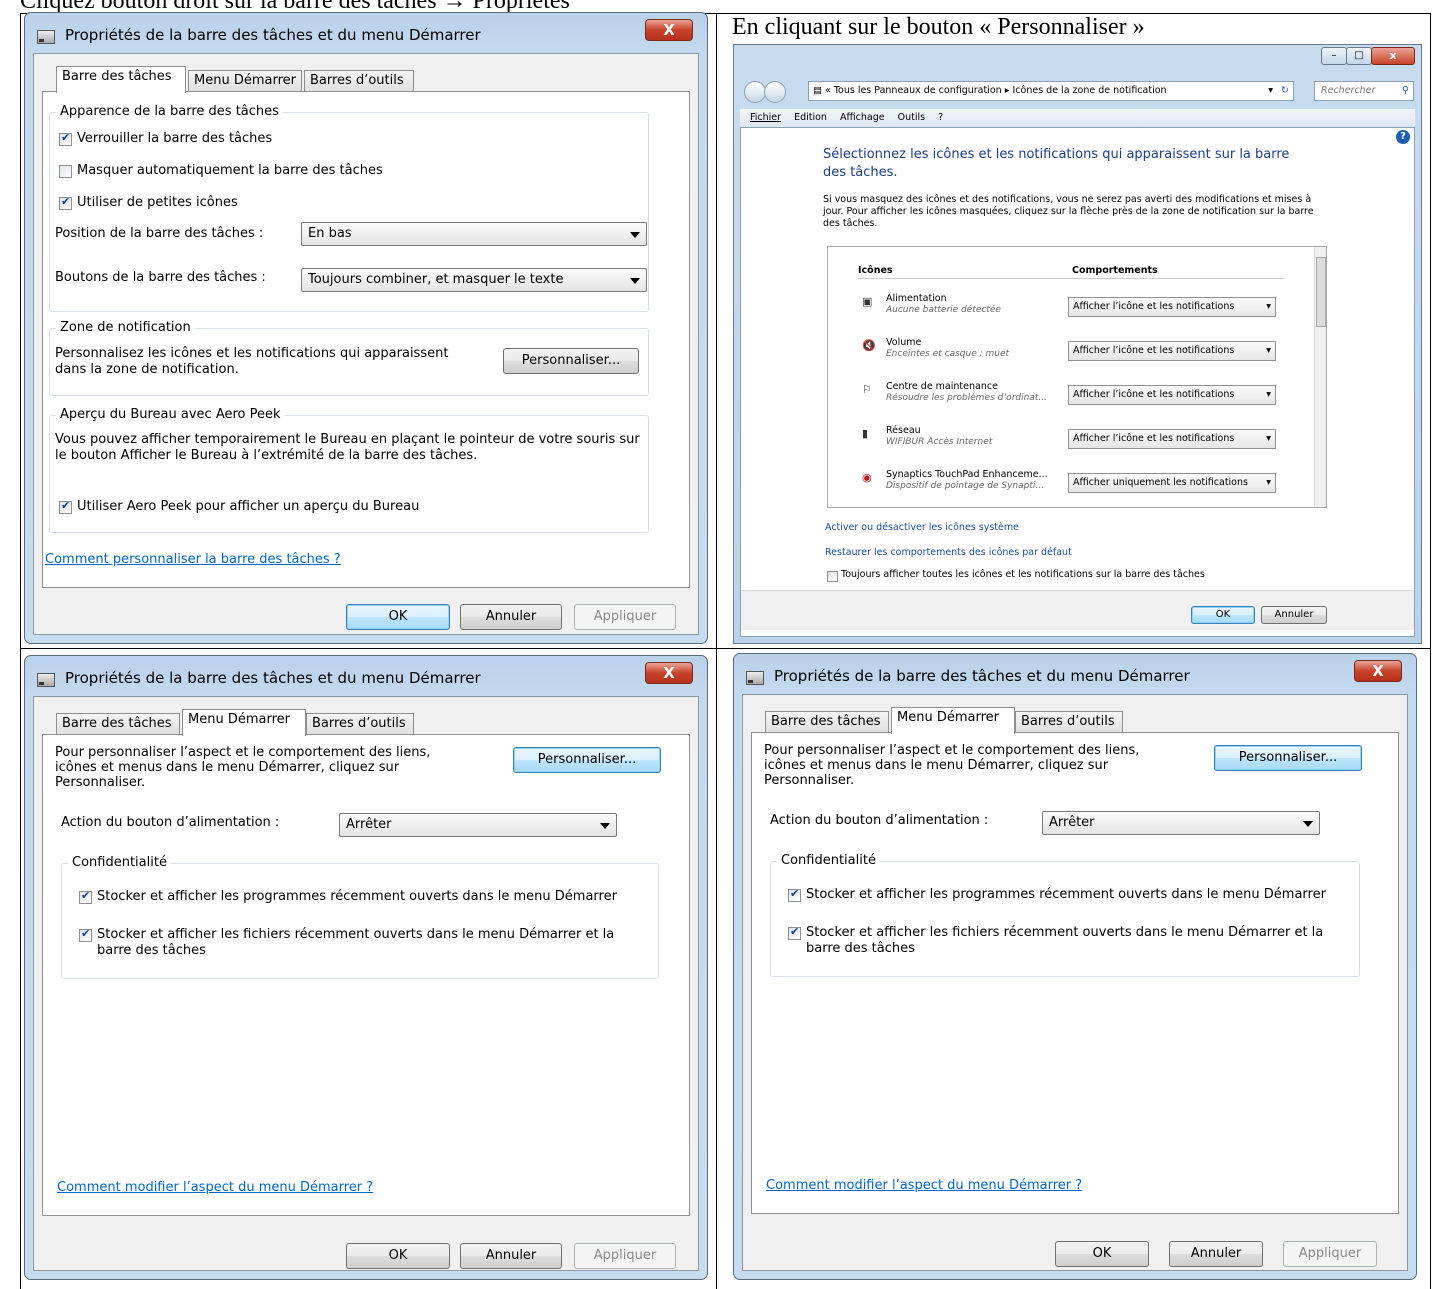 The image size is (1438, 1289). What do you see at coordinates (65, 171) in the screenshot?
I see `autohide-checkbox` at bounding box center [65, 171].